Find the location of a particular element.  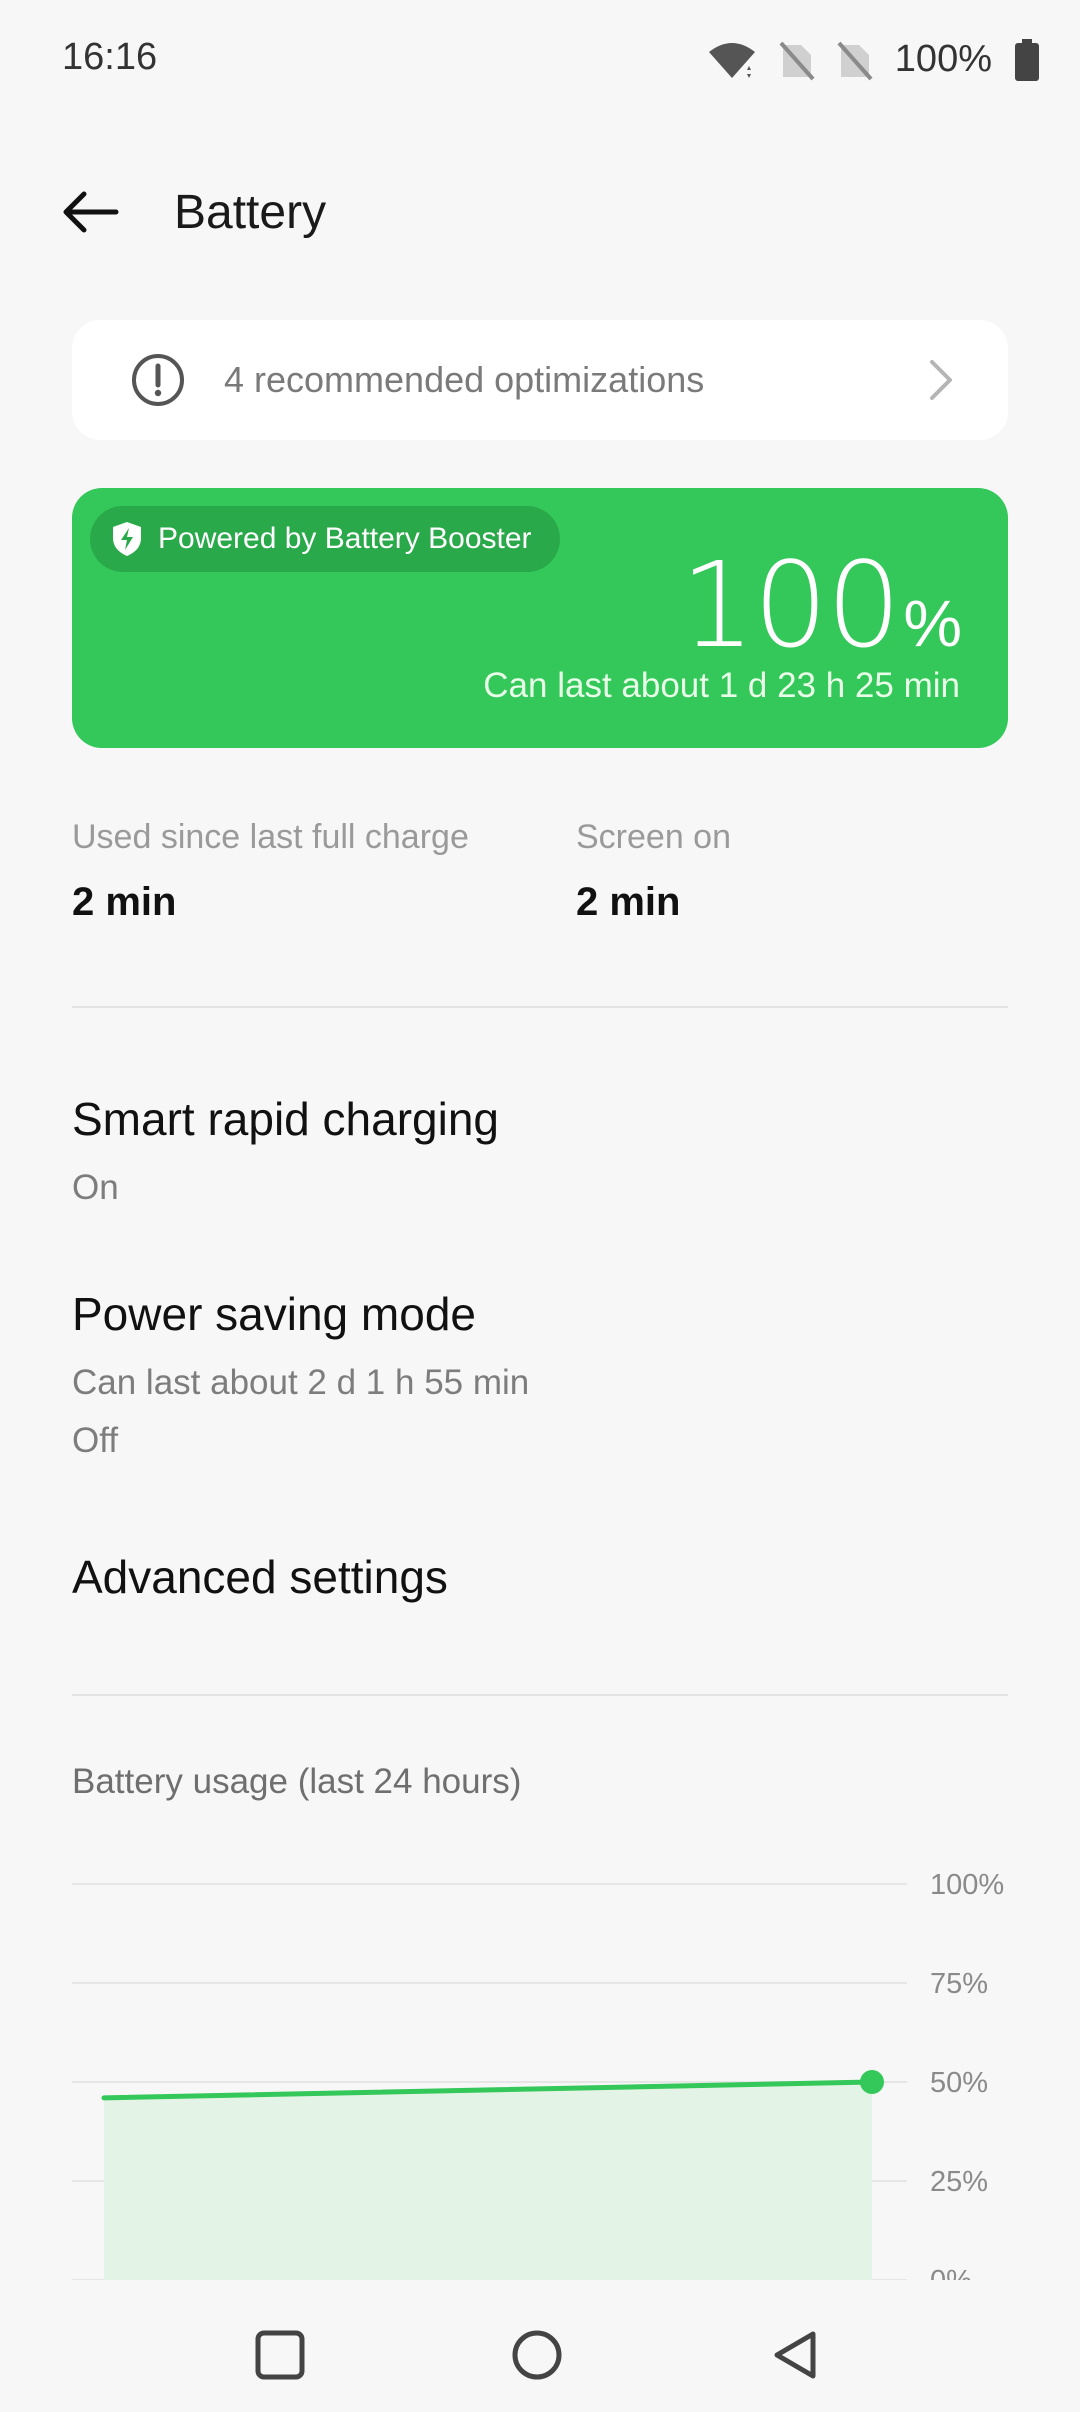

screen-on-label: Screen on is located at coordinates (653, 837).